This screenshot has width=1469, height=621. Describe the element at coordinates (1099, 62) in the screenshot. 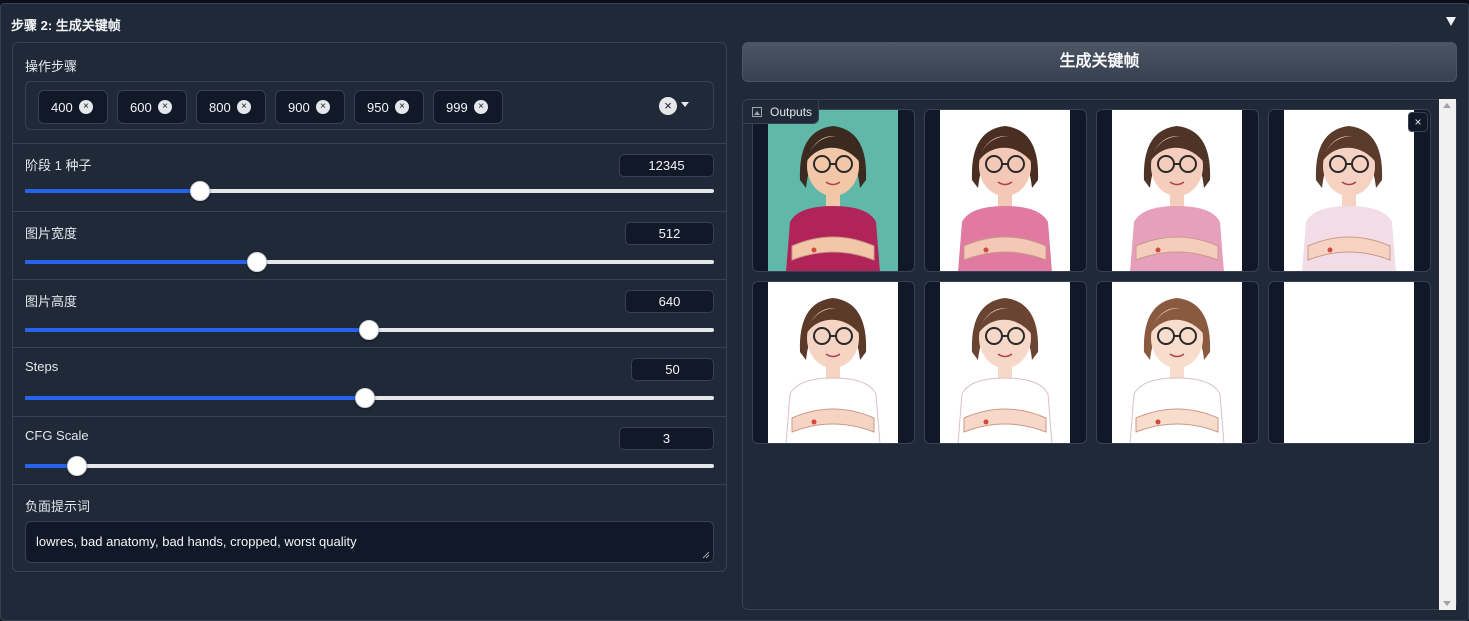

I see `generate-keyframes-button: 生成关键帧` at that location.